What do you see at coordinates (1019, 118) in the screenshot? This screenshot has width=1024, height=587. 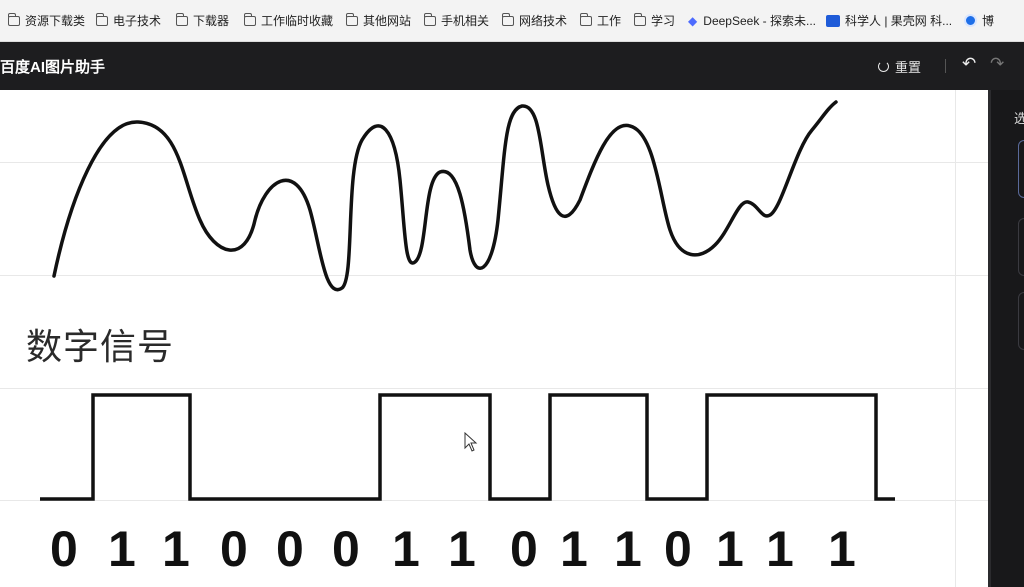 I see `panel-title: 选` at bounding box center [1019, 118].